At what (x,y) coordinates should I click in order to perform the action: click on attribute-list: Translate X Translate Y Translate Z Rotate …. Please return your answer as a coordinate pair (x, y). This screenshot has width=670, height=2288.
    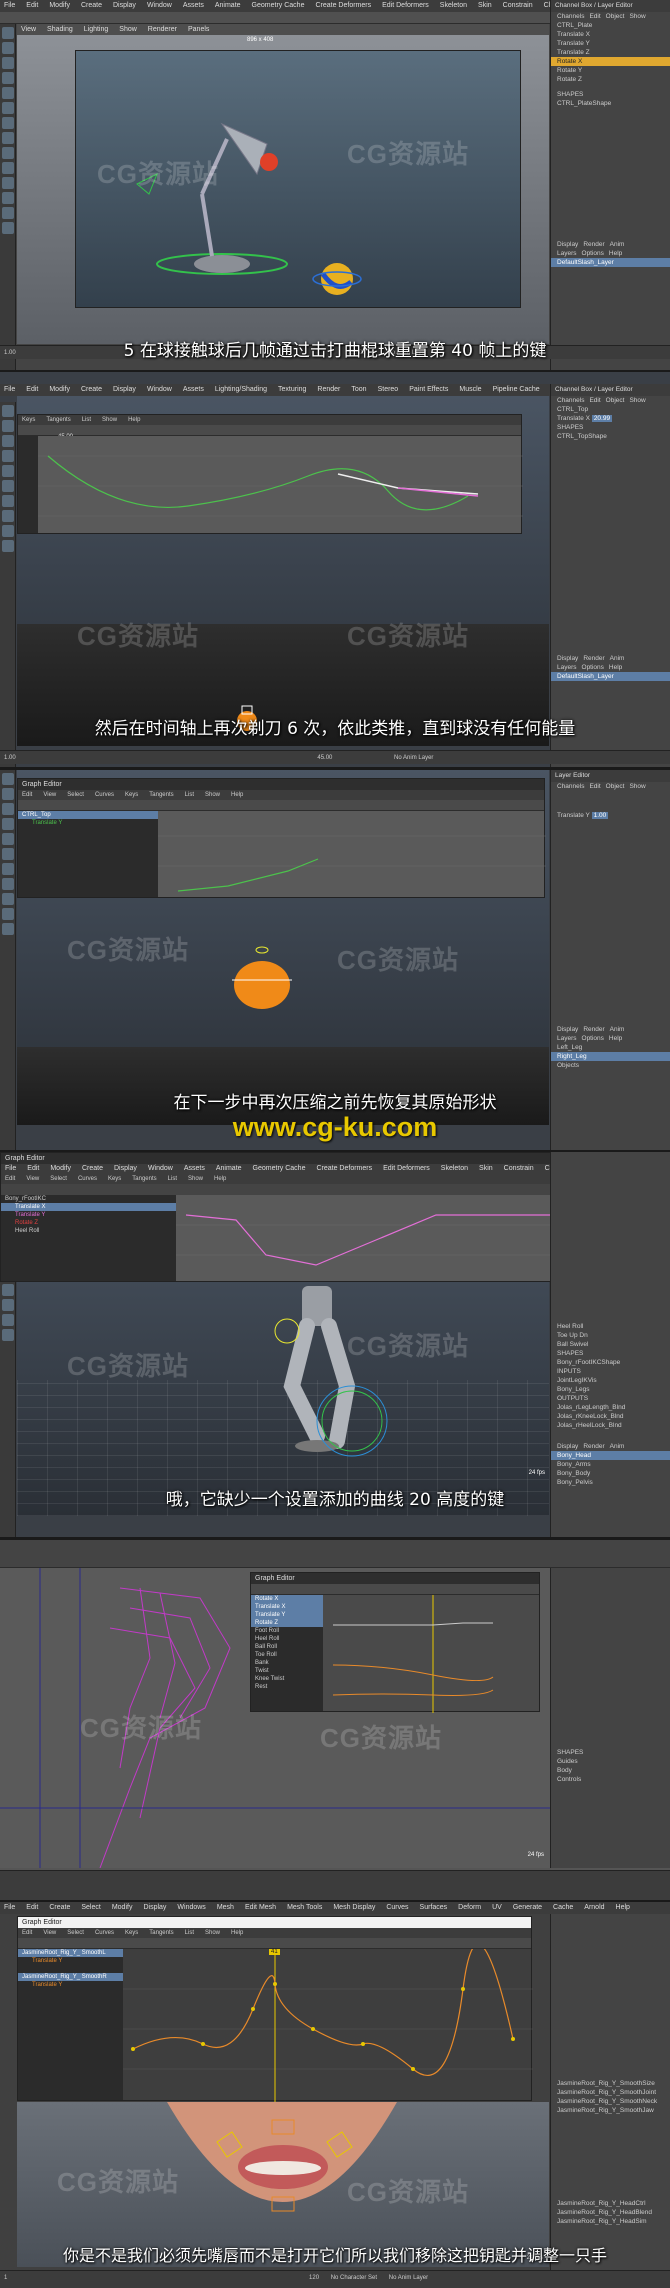
    Looking at the image, I should click on (610, 57).